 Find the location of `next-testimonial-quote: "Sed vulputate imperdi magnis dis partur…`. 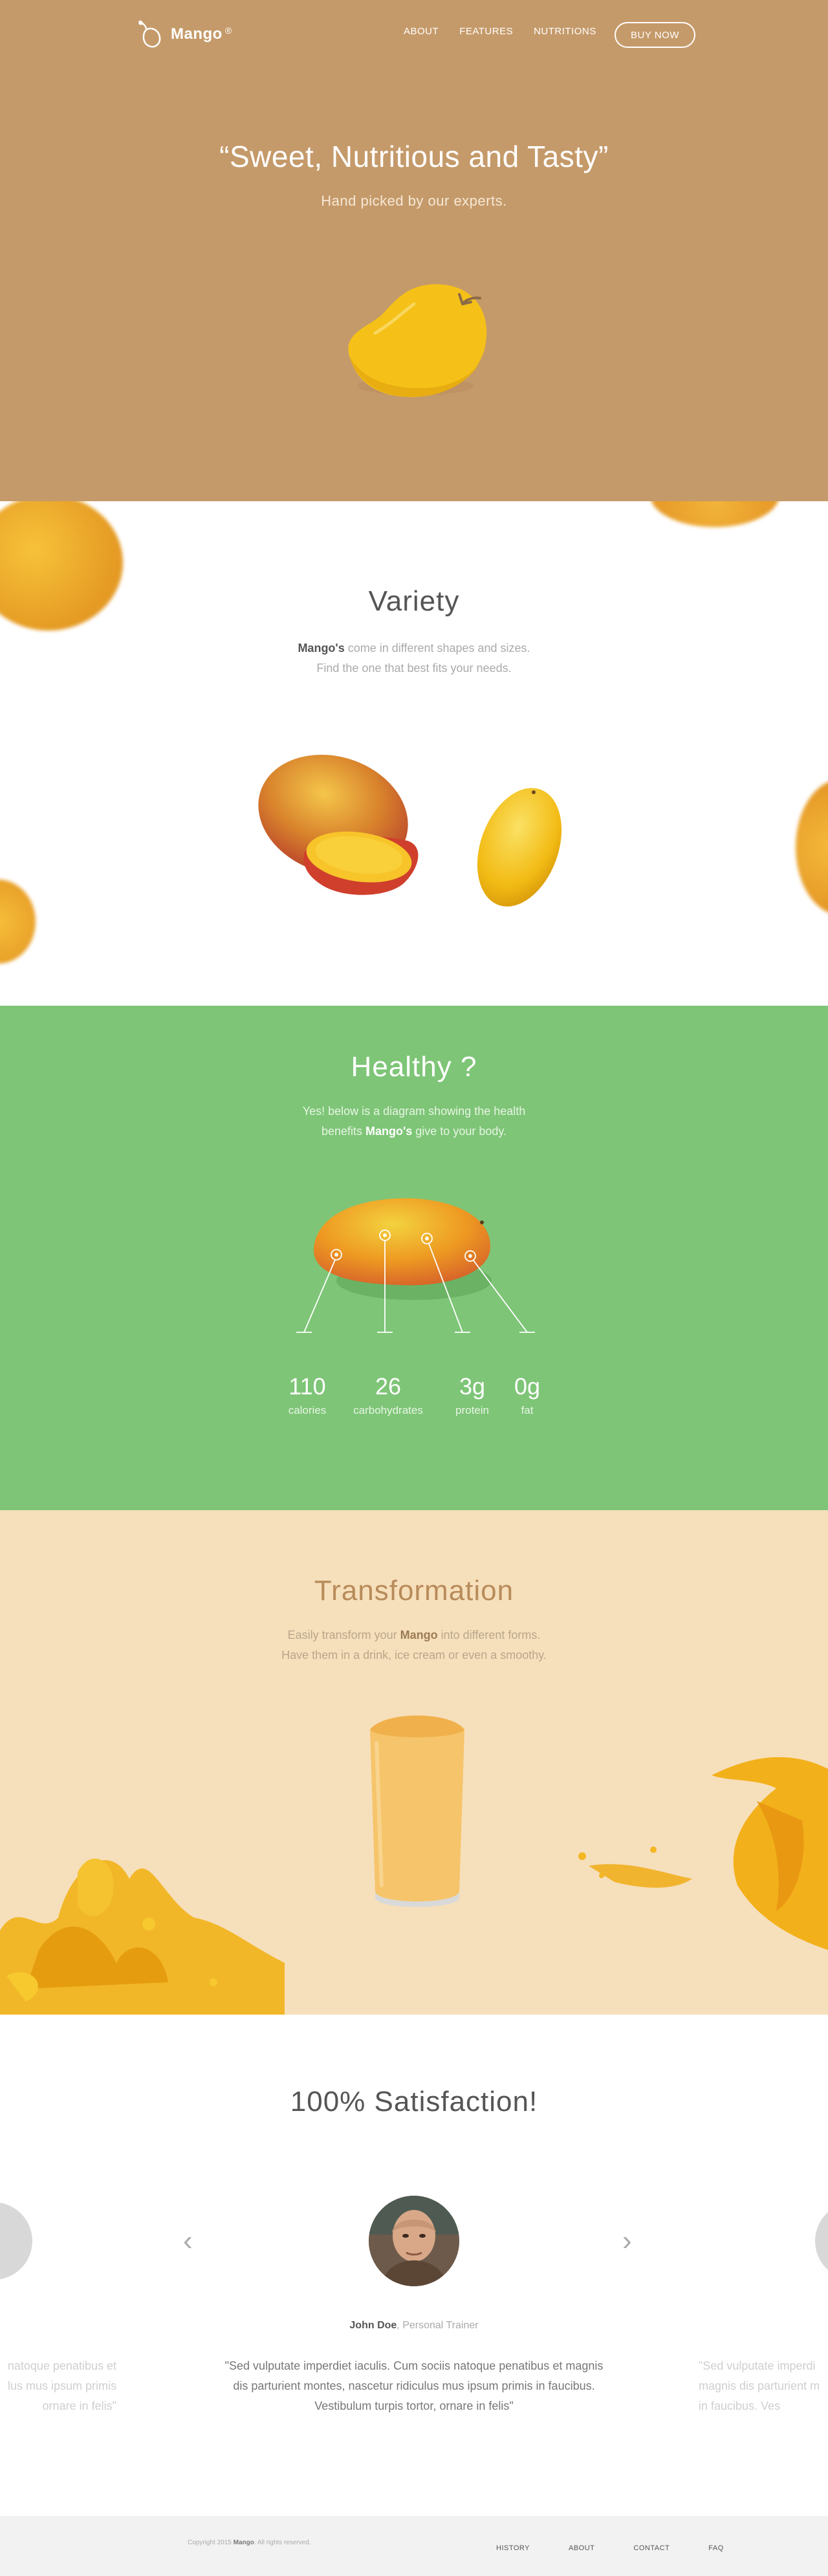

next-testimonial-quote: "Sed vulputate imperdi magnis dis partur… is located at coordinates (759, 2385).